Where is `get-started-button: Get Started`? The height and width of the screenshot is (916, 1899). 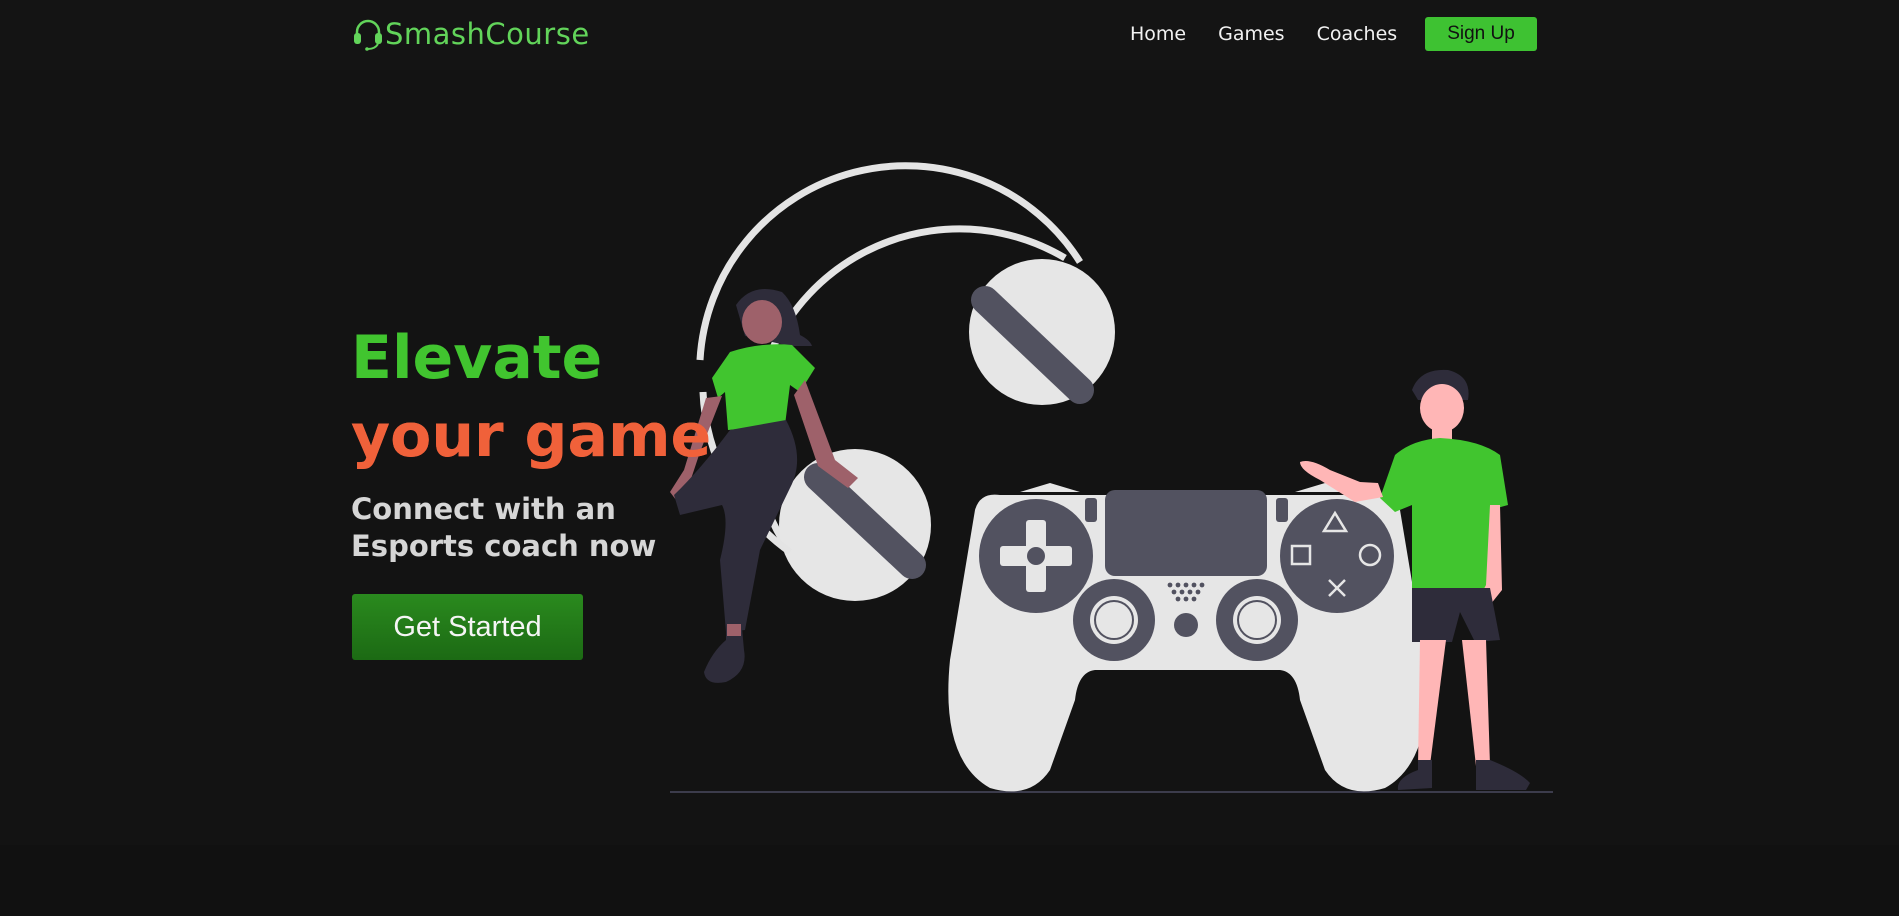
get-started-button: Get Started is located at coordinates (467, 627).